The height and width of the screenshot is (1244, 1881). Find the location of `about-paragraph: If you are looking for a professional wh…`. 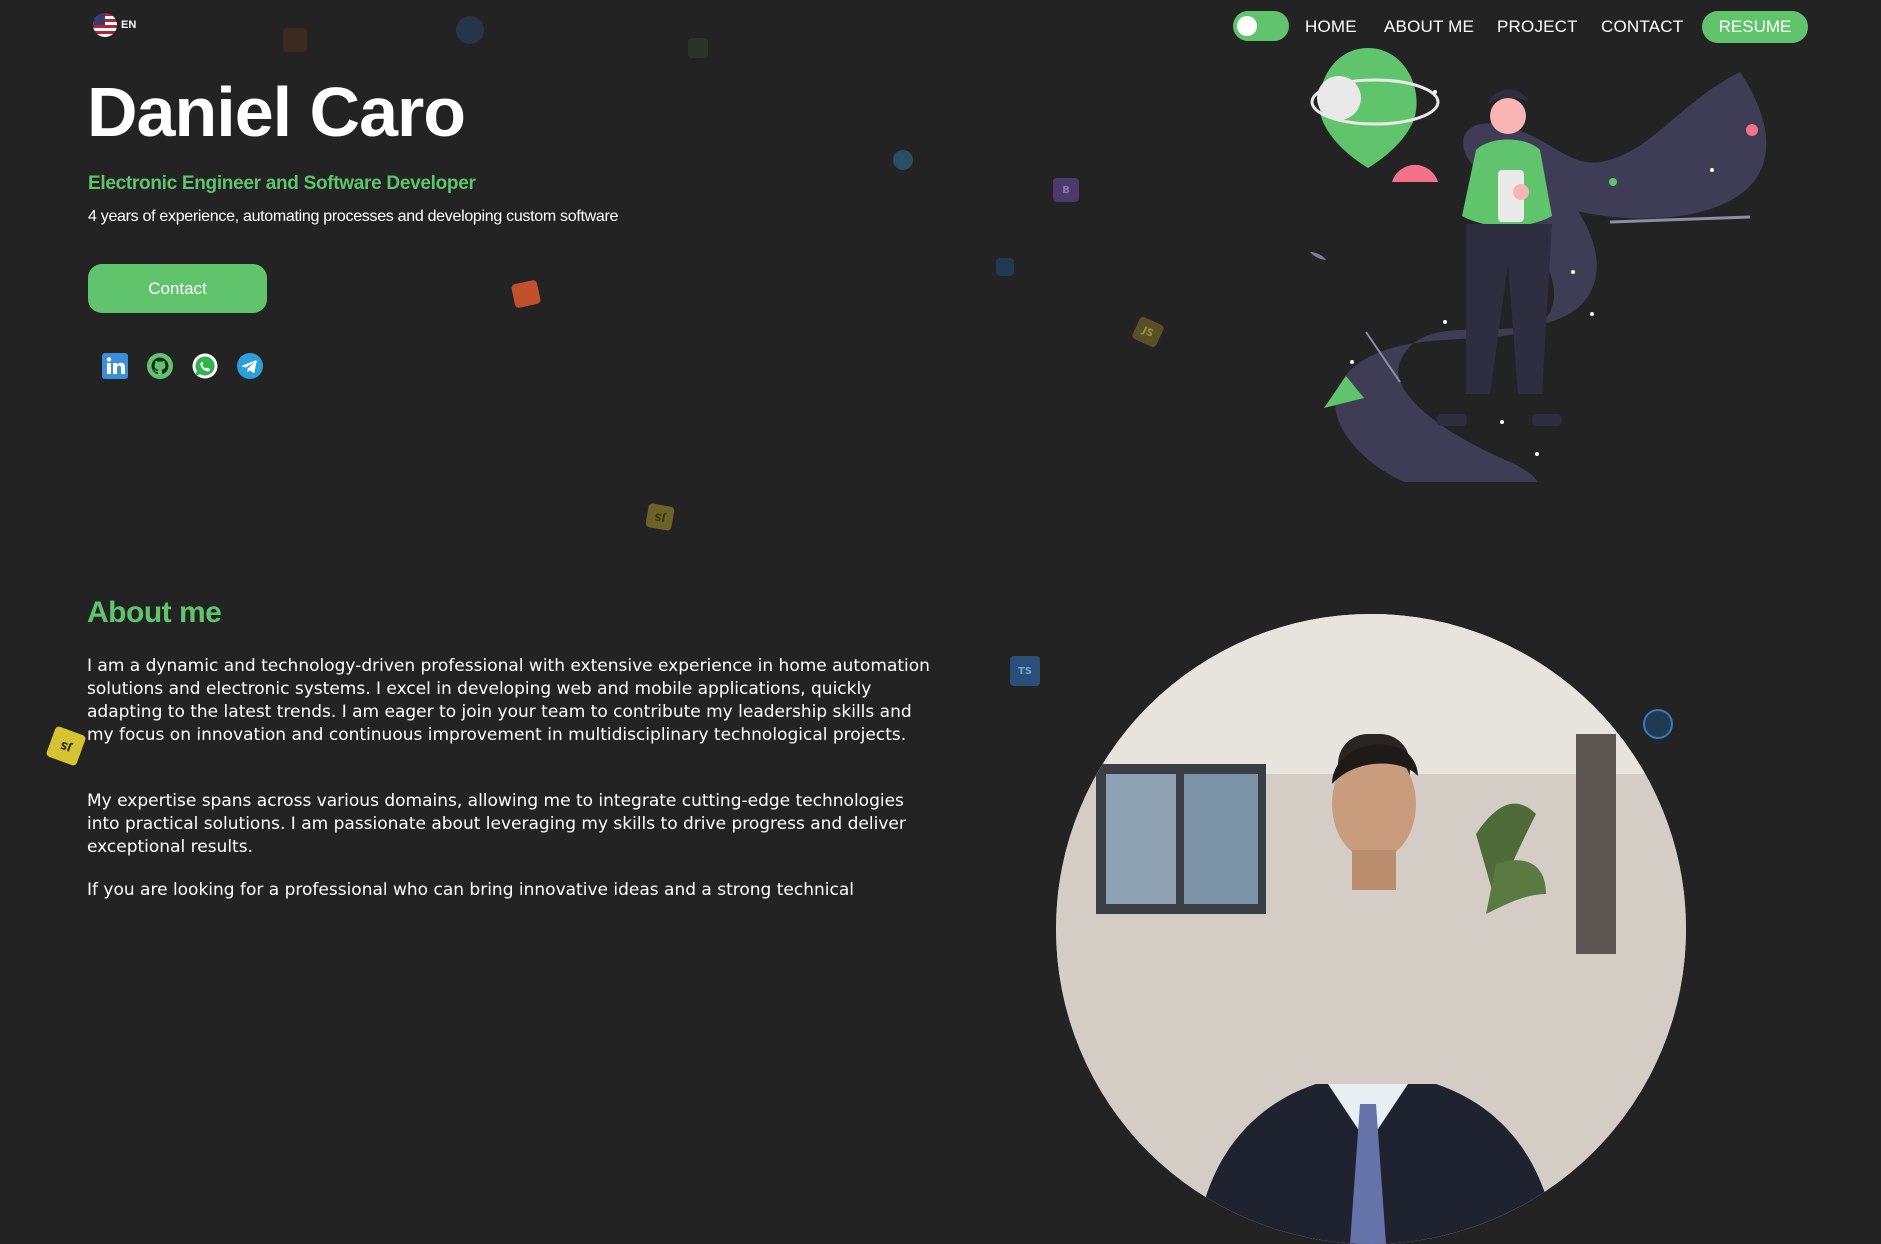

about-paragraph: If you are looking for a professional wh… is located at coordinates (470, 890).